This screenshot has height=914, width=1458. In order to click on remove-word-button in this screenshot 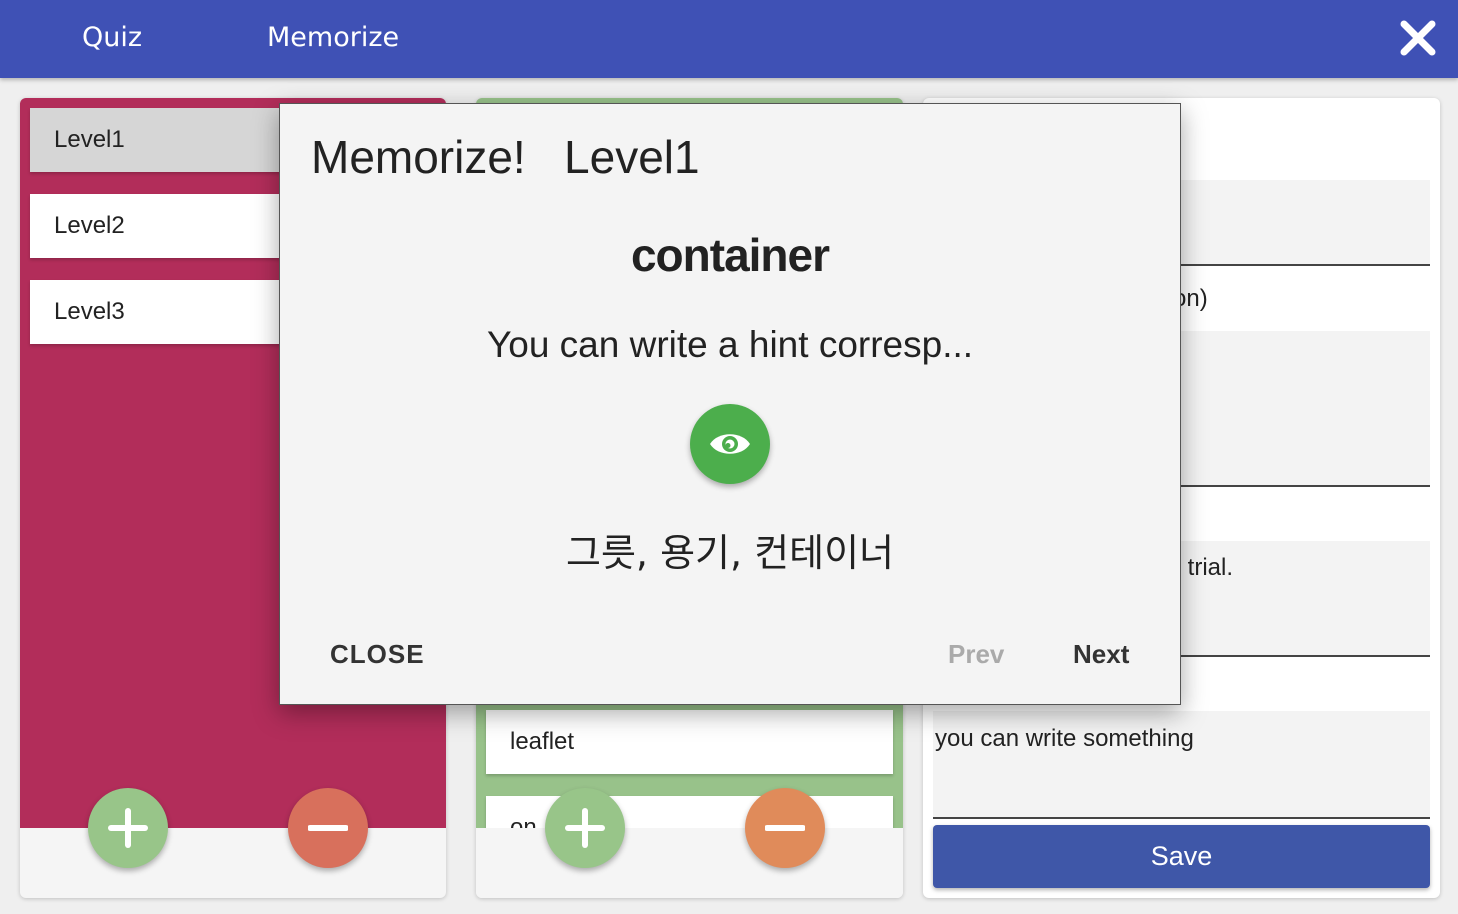, I will do `click(785, 828)`.